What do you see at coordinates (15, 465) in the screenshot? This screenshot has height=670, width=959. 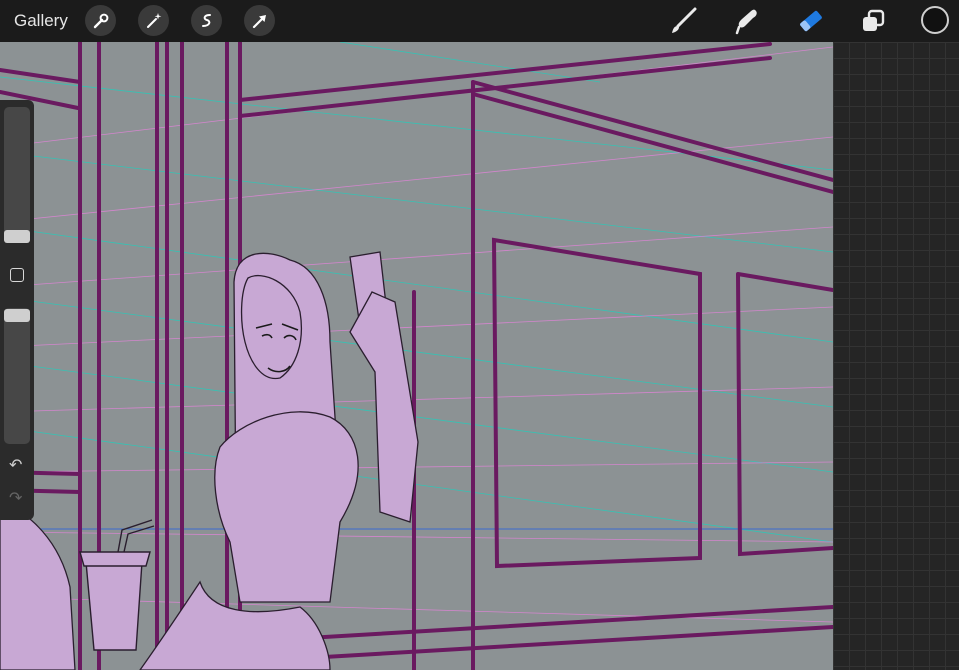 I see `undo-icon: ↶` at bounding box center [15, 465].